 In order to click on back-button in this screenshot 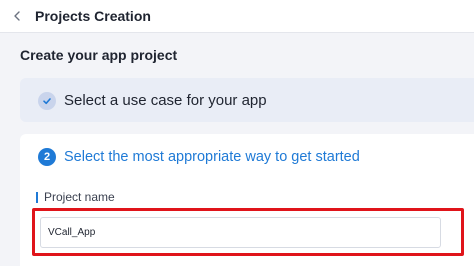, I will do `click(17, 16)`.